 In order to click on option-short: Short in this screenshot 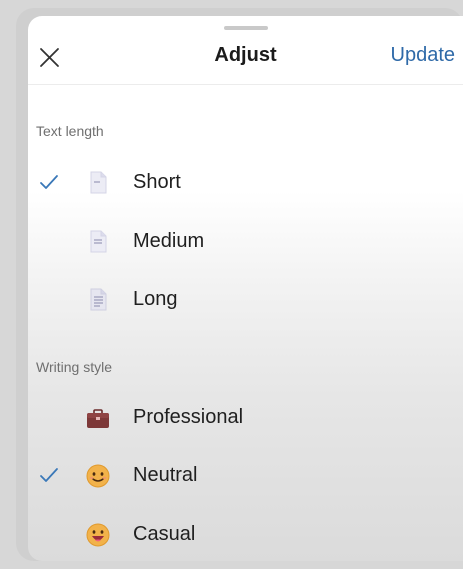, I will do `click(245, 183)`.